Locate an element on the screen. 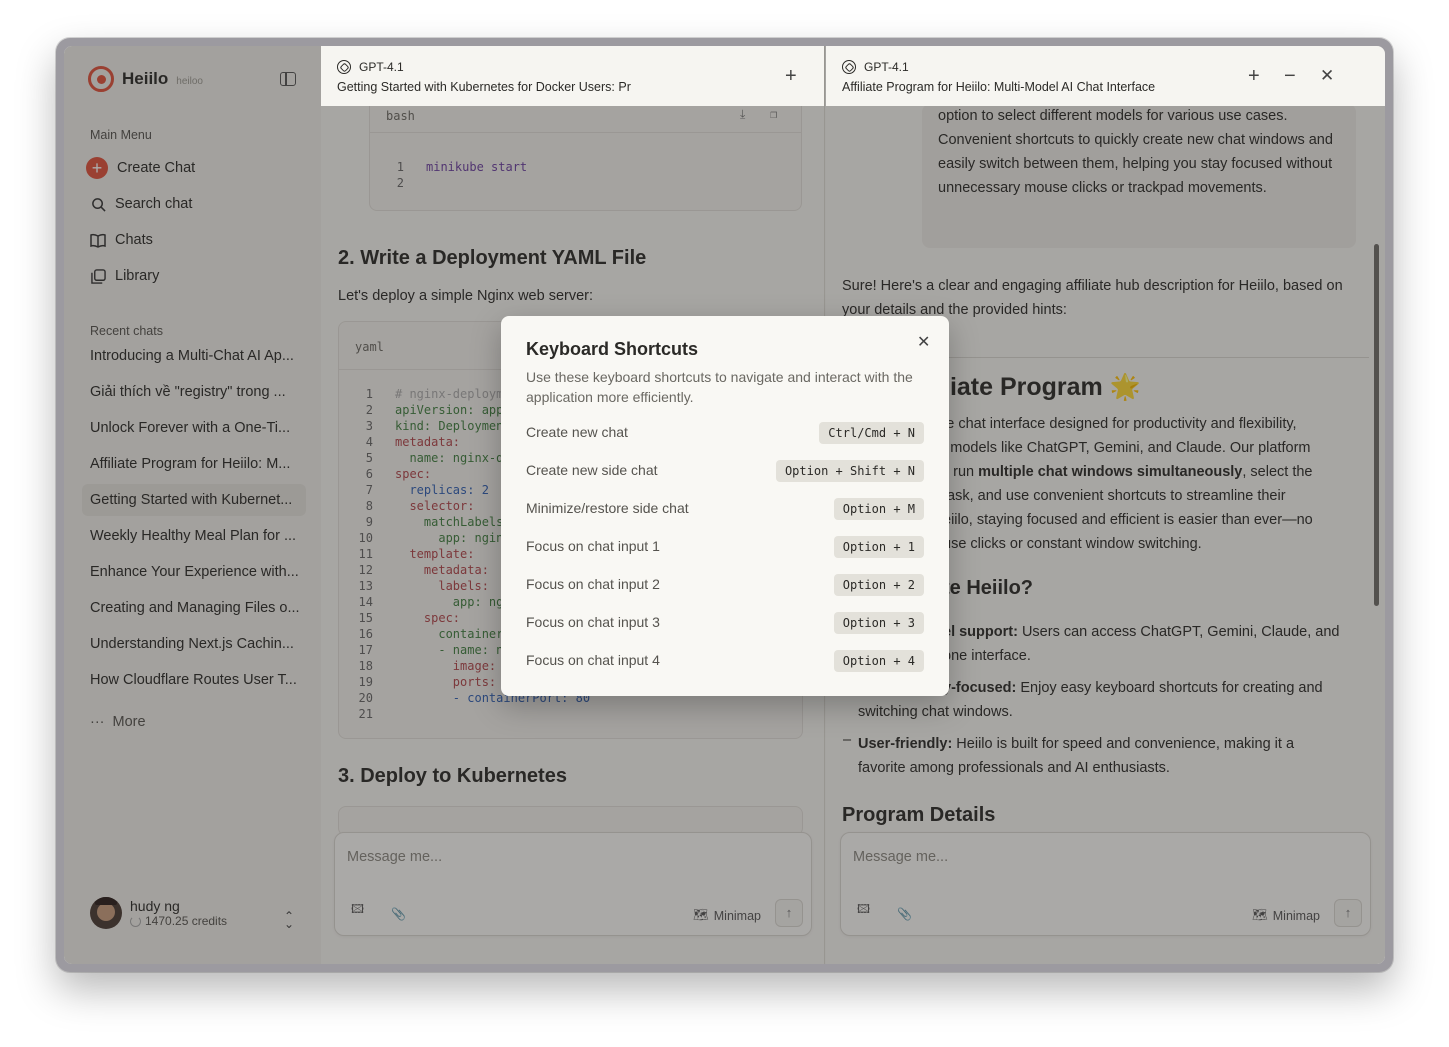 This screenshot has height=1047, width=1449. model-selector: GPT-4.1 is located at coordinates (572, 67).